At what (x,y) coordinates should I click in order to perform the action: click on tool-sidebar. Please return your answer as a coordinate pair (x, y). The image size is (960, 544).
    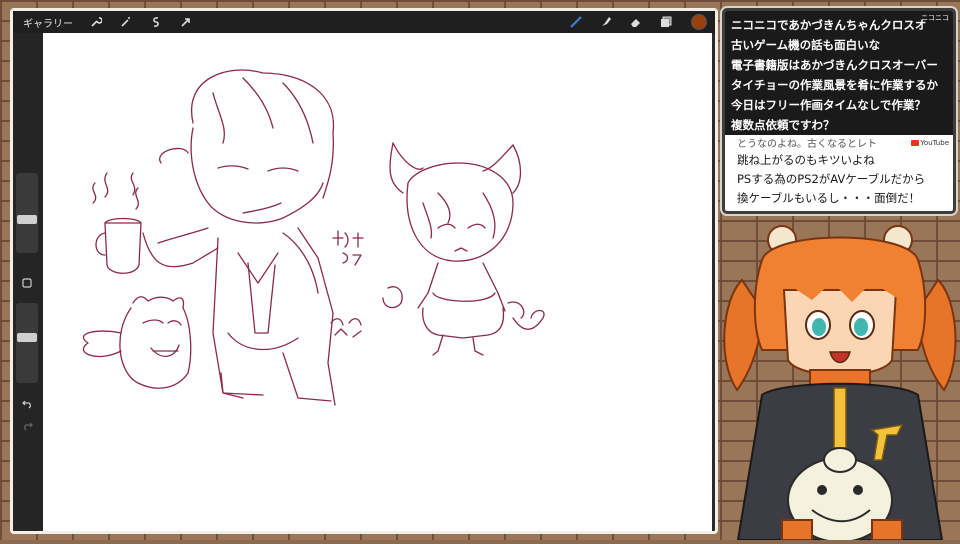
    Looking at the image, I should click on (28, 282).